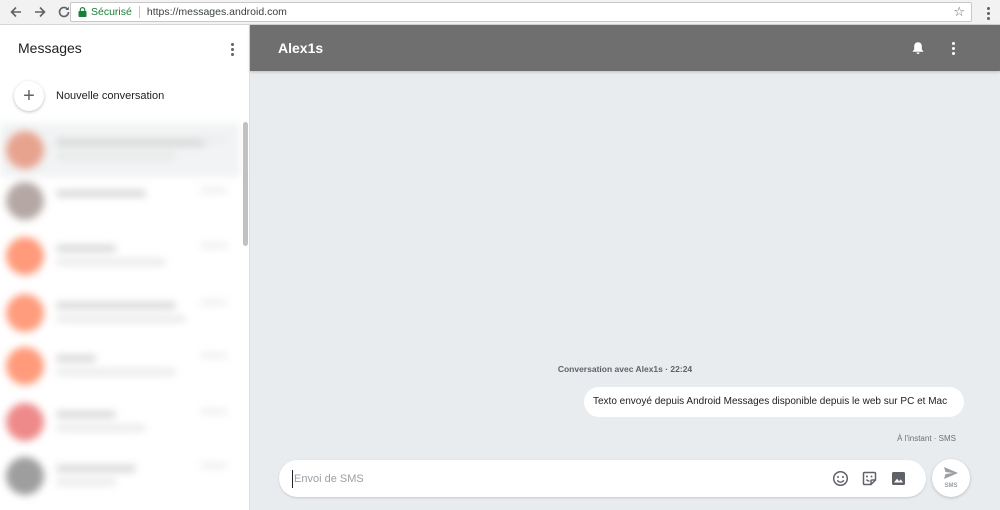 This screenshot has height=510, width=1000. Describe the element at coordinates (988, 13) in the screenshot. I see `more-vert-icon` at that location.